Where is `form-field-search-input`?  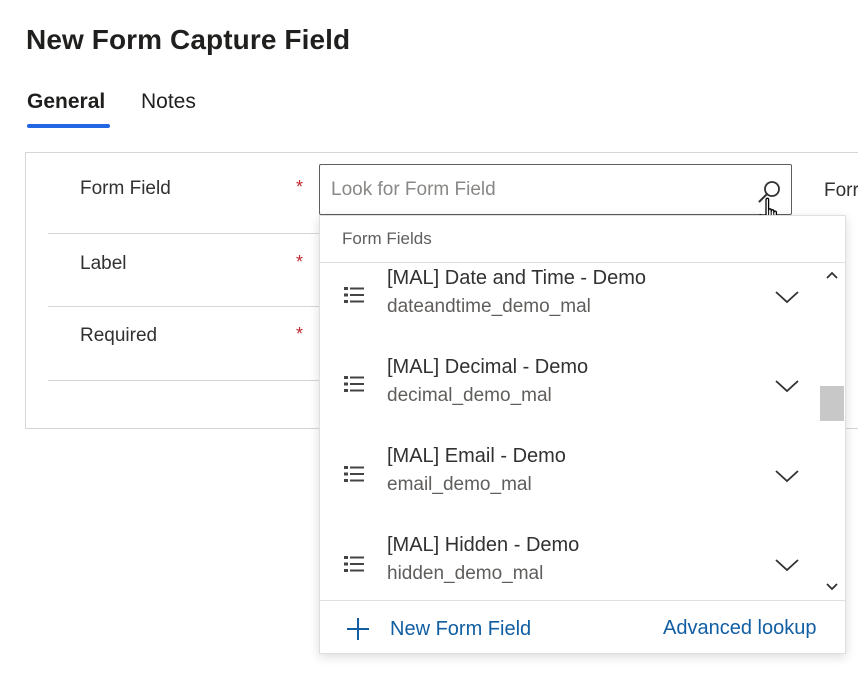
form-field-search-input is located at coordinates (536, 190).